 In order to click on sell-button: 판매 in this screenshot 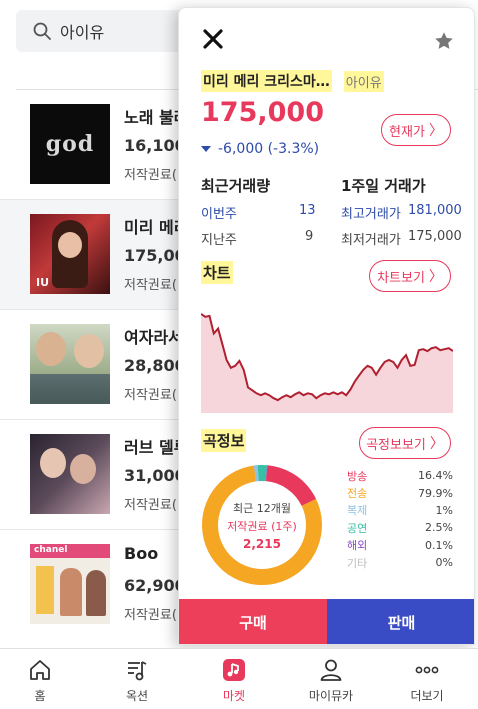, I will do `click(400, 621)`.